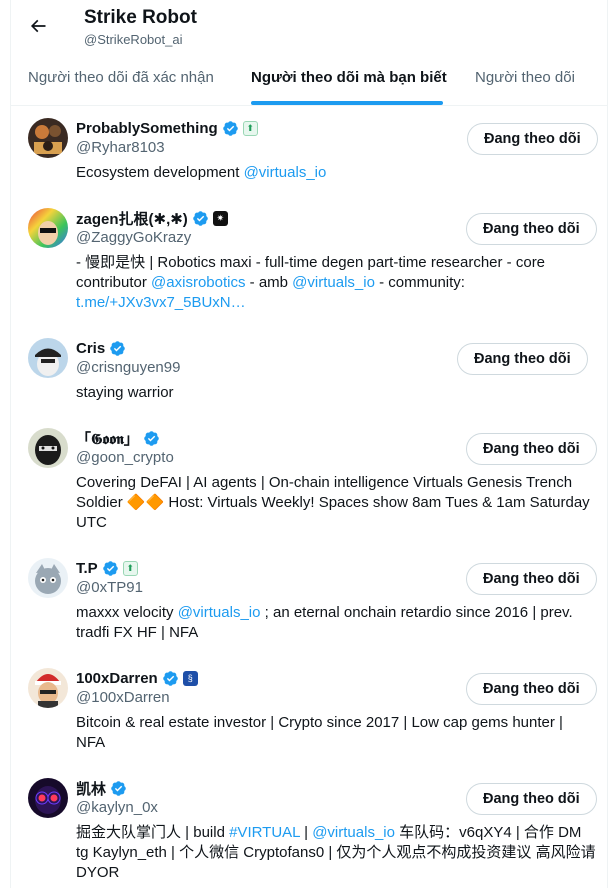 Image resolution: width=612 pixels, height=888 pixels. I want to click on page-title: Strike Robot, so click(140, 17).